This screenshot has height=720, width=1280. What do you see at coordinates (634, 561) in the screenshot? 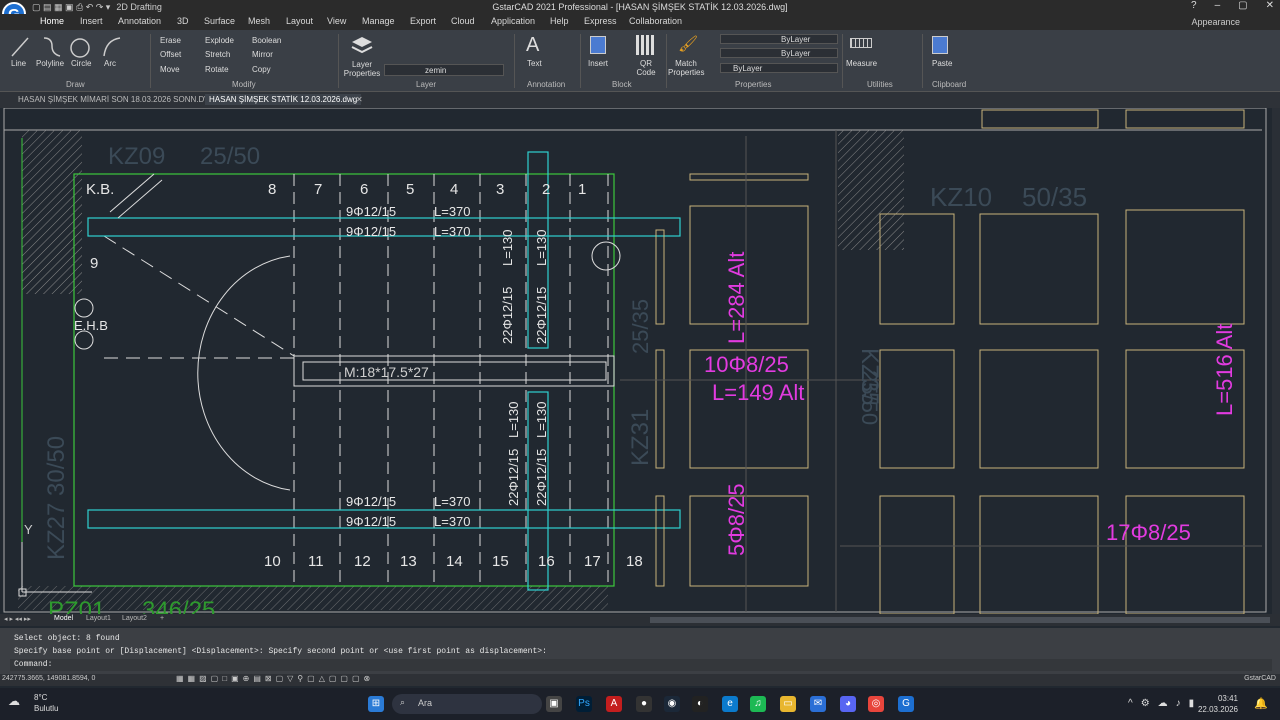
I see `step-18: 18` at bounding box center [634, 561].